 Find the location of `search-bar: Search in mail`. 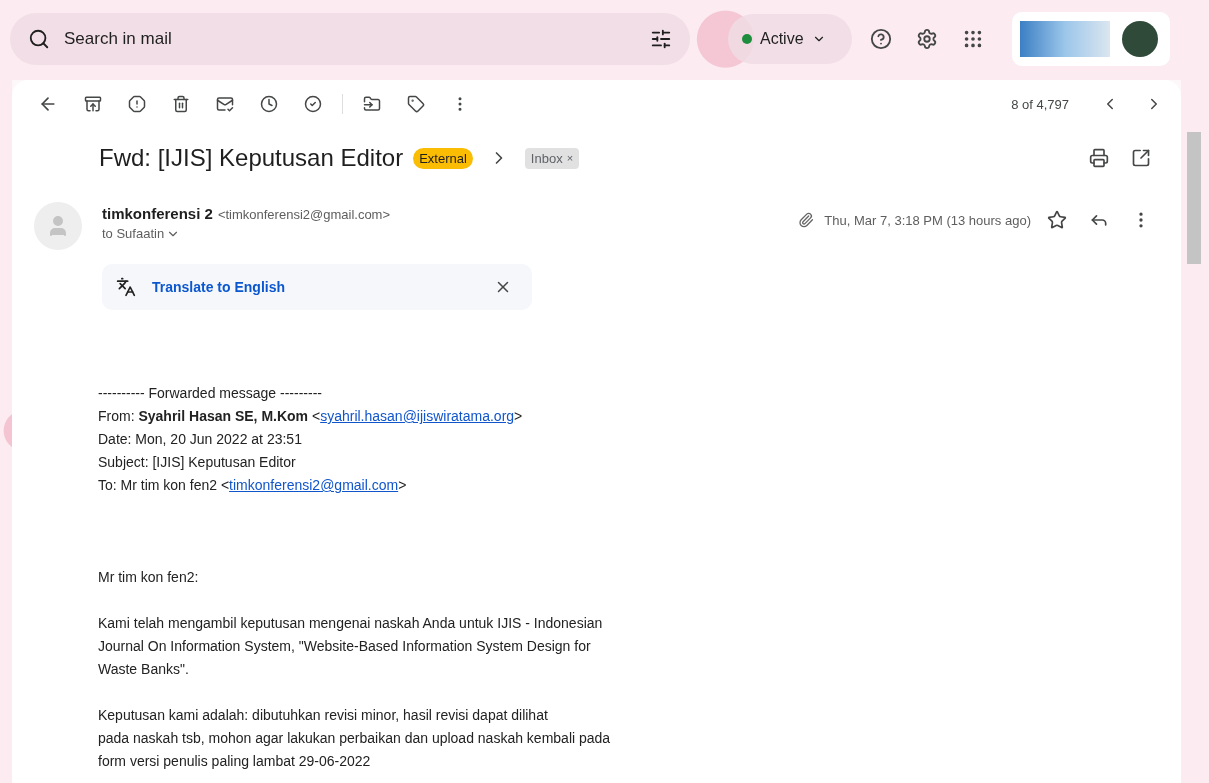

search-bar: Search in mail is located at coordinates (350, 39).